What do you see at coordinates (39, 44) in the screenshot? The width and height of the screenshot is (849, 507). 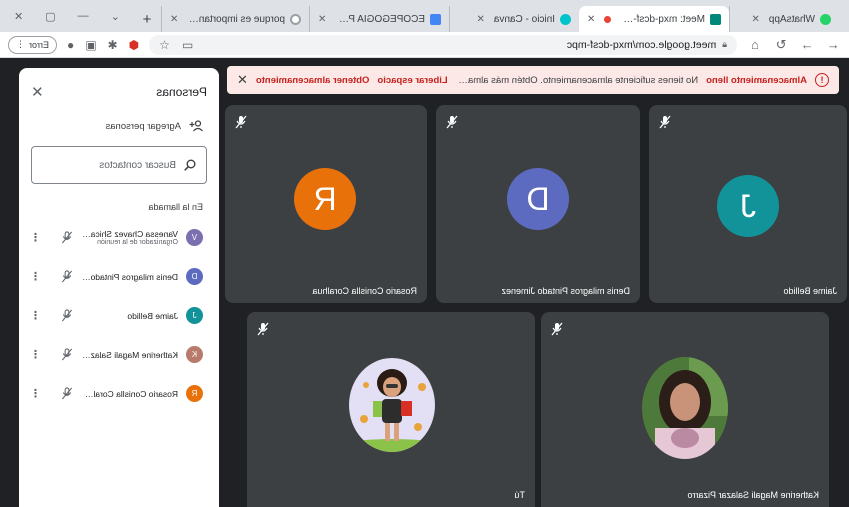 I see `error-button-label: Error` at bounding box center [39, 44].